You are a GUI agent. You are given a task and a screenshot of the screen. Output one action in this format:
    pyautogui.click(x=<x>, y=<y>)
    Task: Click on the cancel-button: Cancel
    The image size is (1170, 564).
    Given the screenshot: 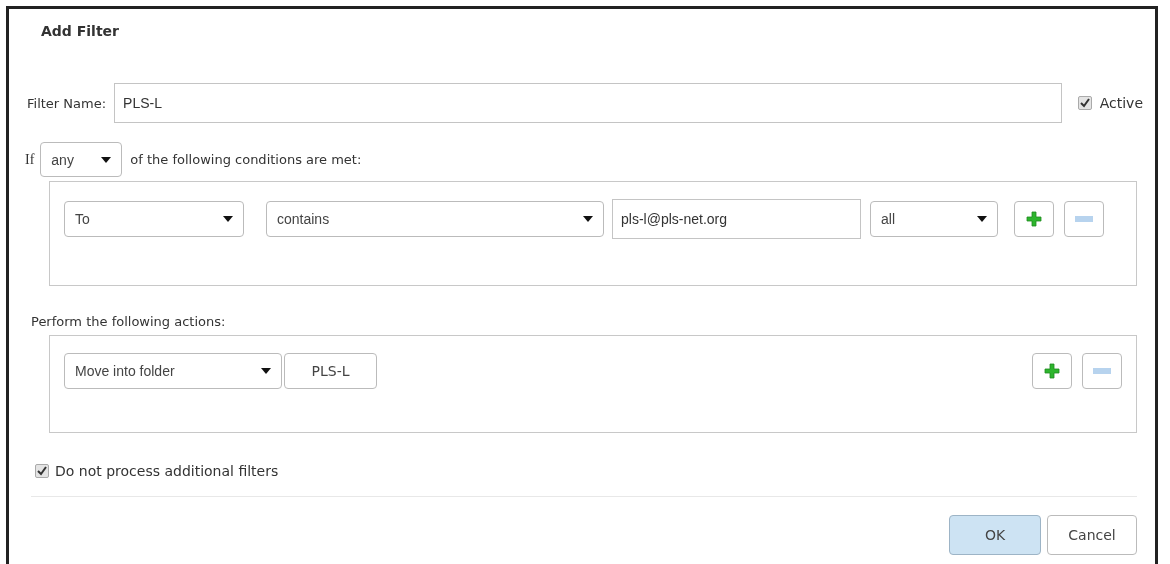 What is the action you would take?
    pyautogui.click(x=1092, y=535)
    